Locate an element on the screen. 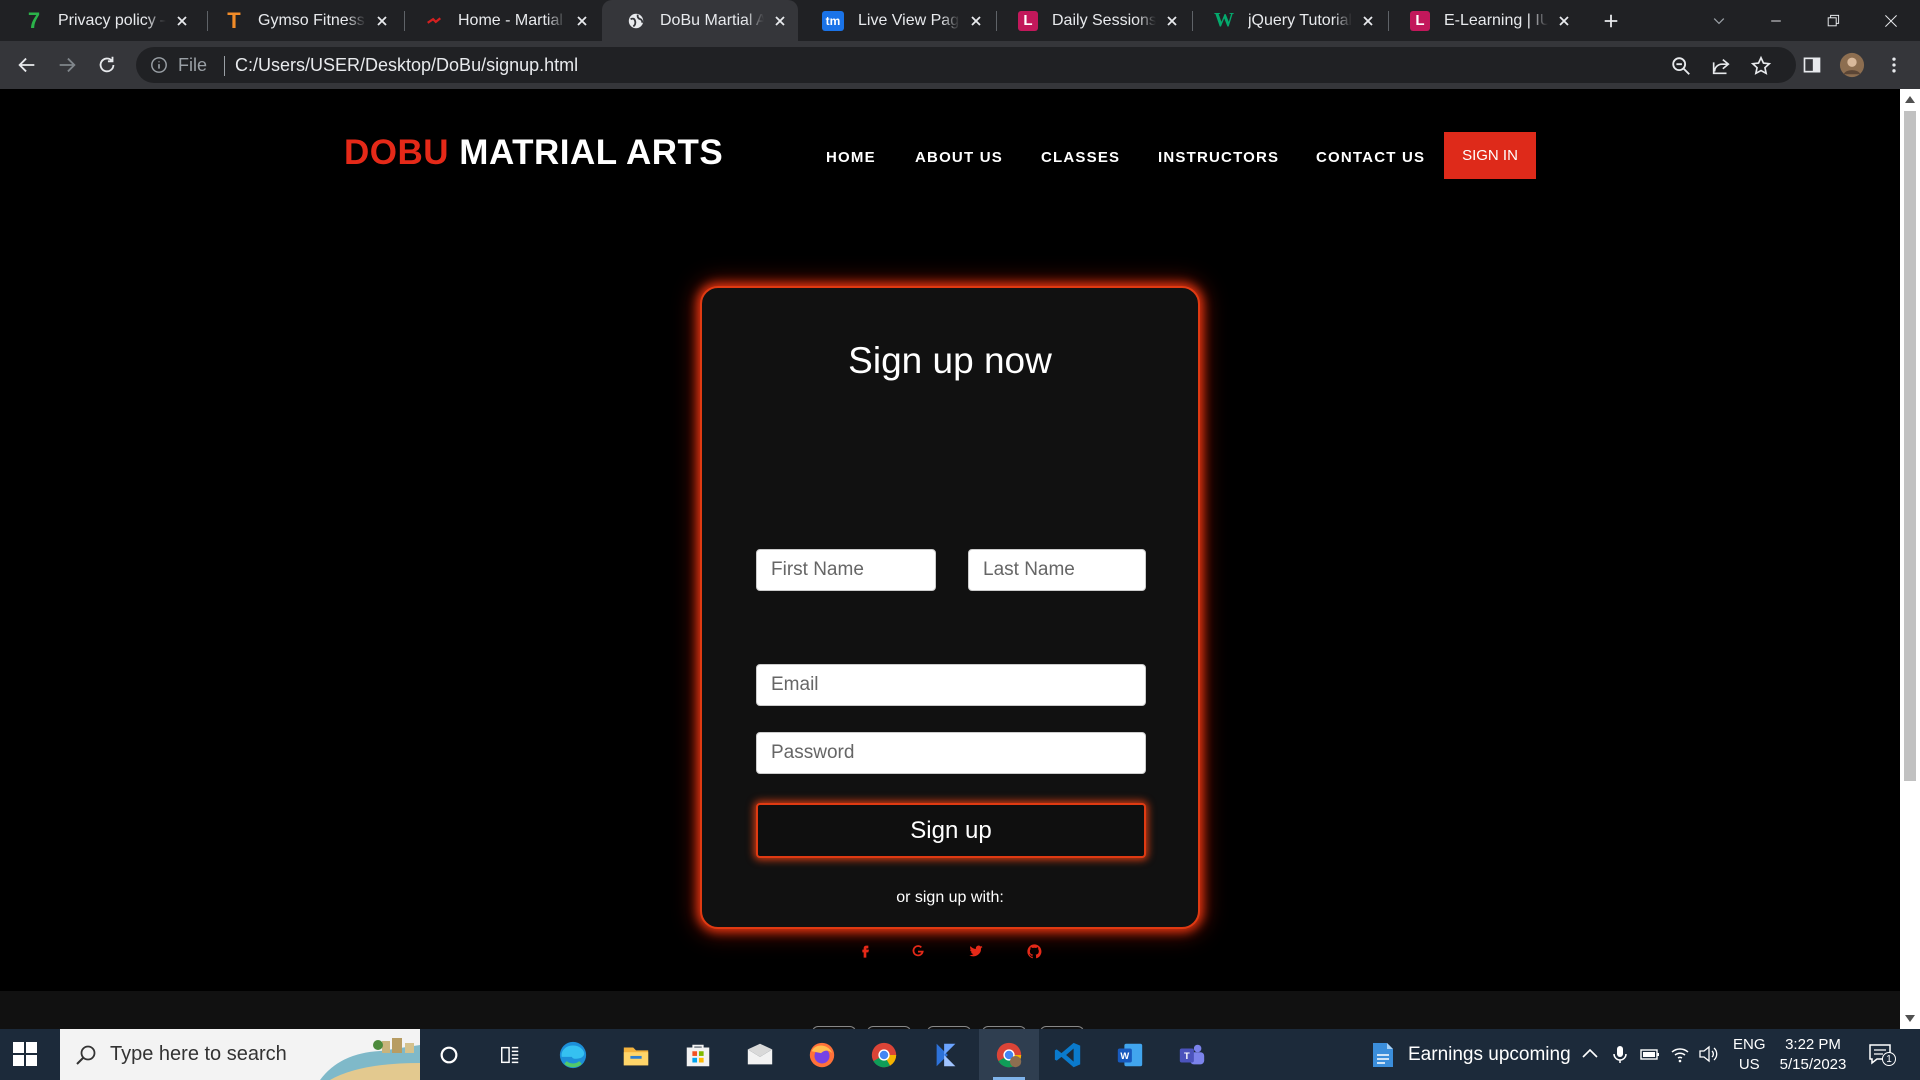 The width and height of the screenshot is (1920, 1080). browser-tab-active: DoBu Martial Arts is located at coordinates (700, 20).